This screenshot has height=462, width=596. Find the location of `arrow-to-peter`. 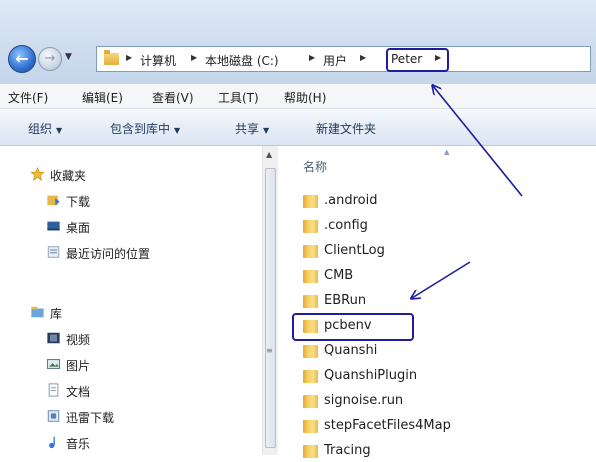

arrow-to-peter is located at coordinates (478, 141).